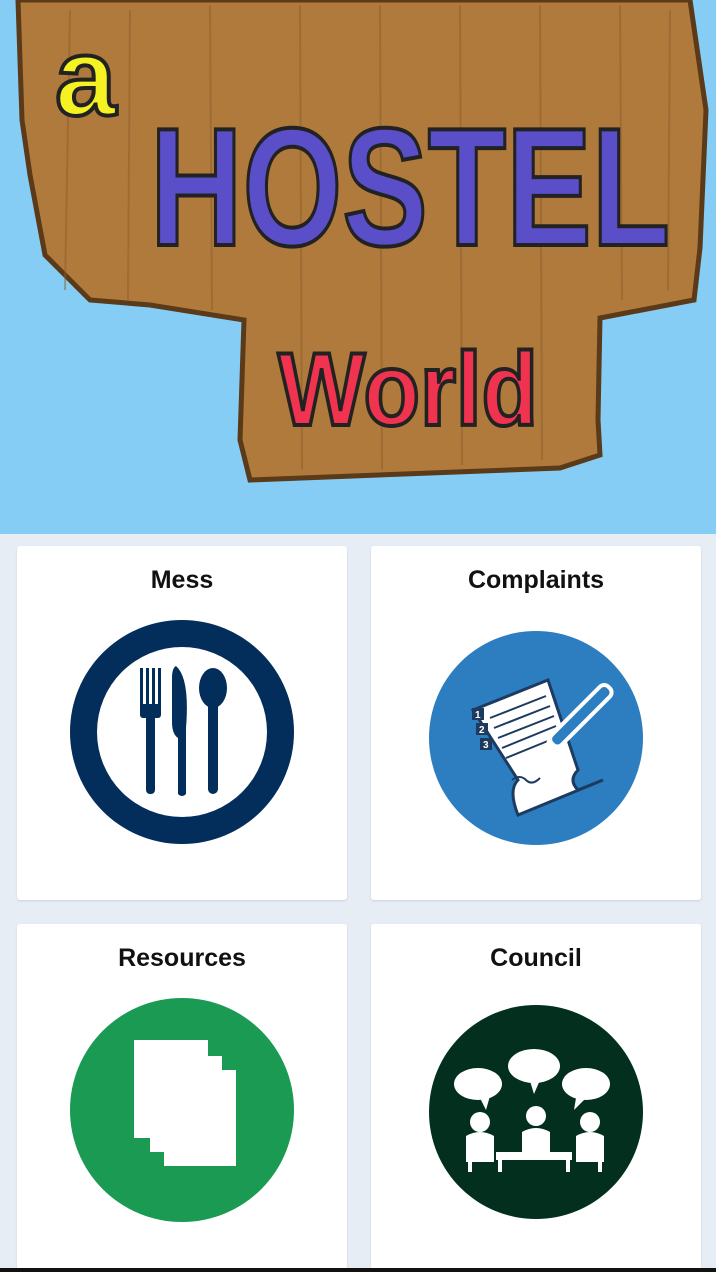 This screenshot has height=1272, width=716. What do you see at coordinates (182, 580) in the screenshot?
I see `mess-title: Mess` at bounding box center [182, 580].